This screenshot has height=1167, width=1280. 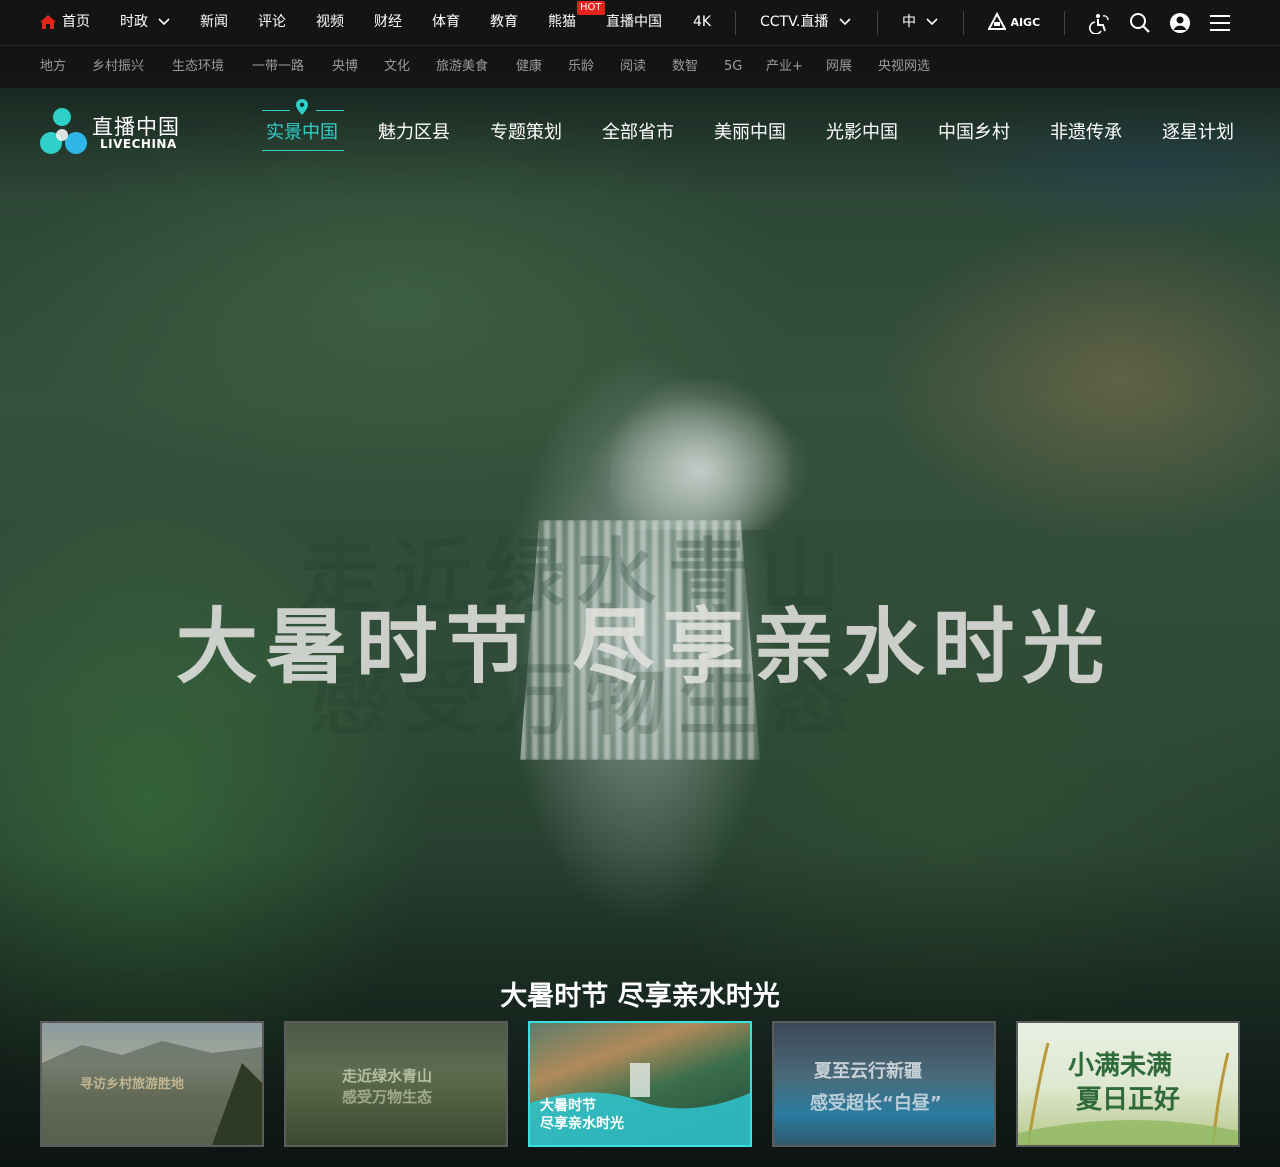 I want to click on slide-thumbnail-active: 大暑时节 尽享亲水时光, so click(x=640, y=1084).